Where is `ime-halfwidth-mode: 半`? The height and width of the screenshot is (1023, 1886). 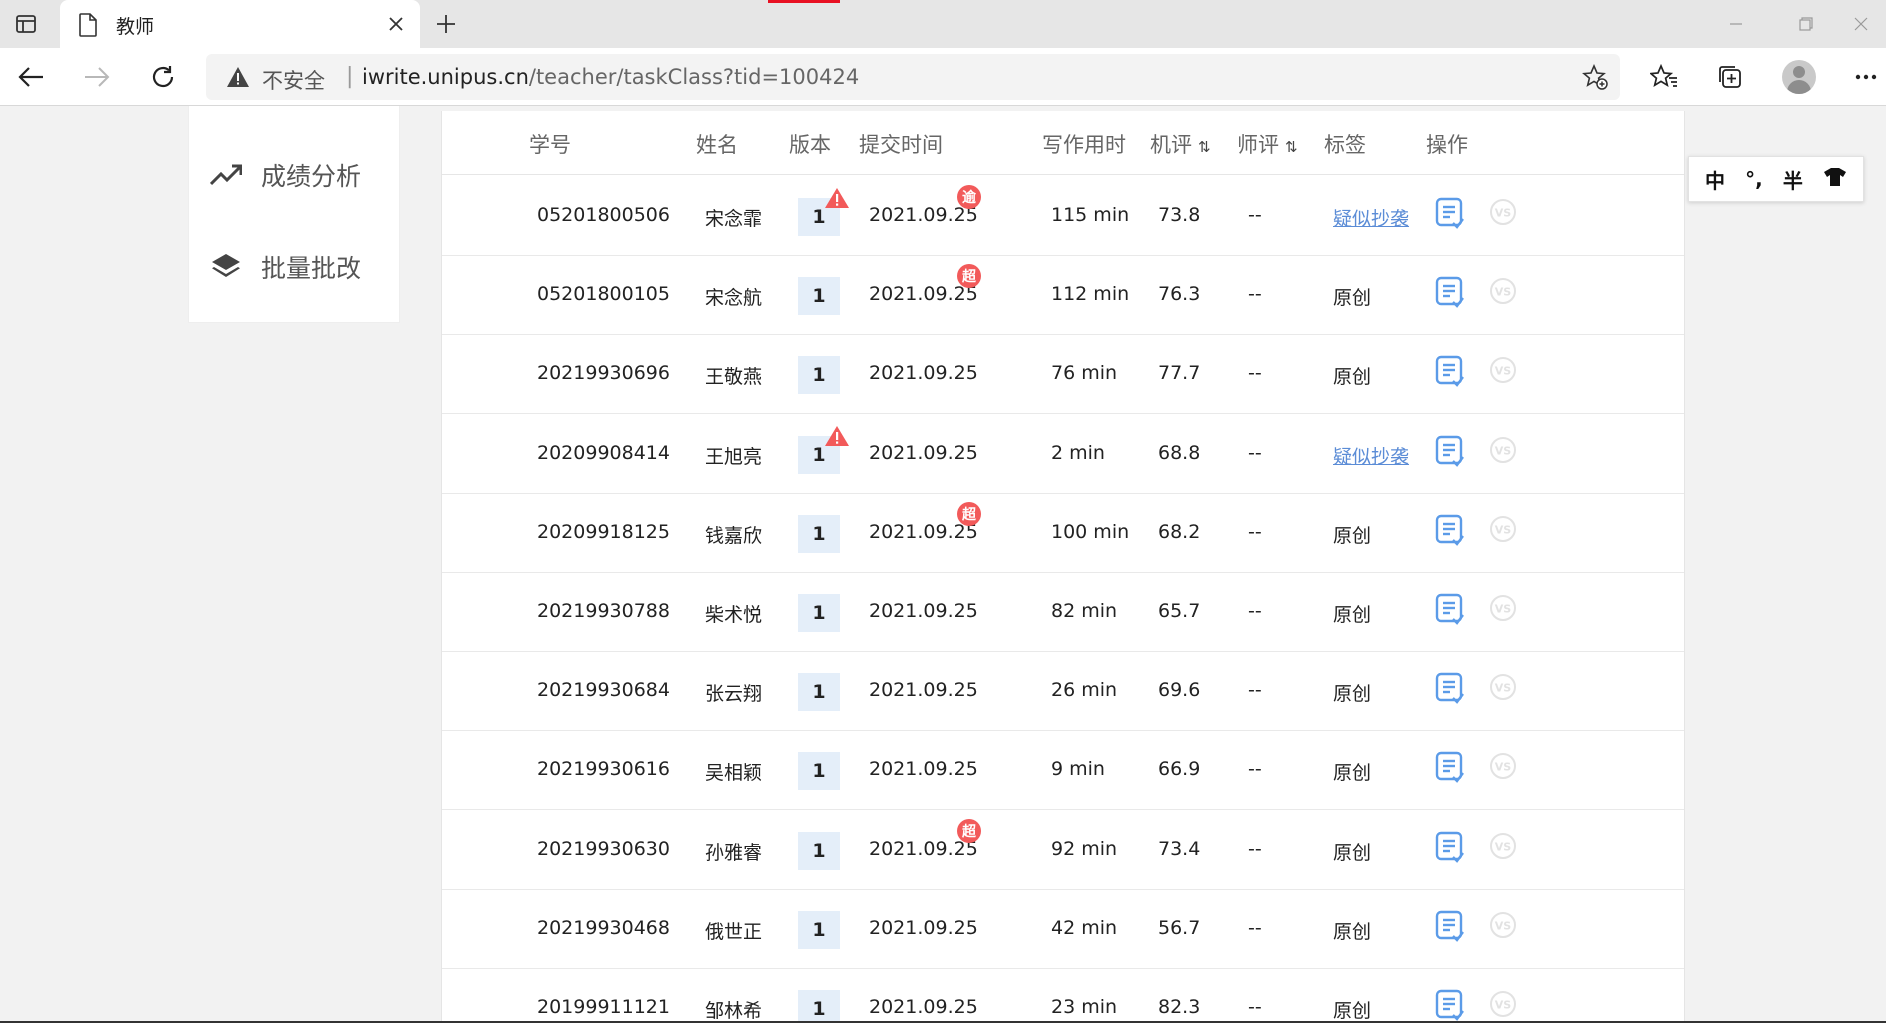
ime-halfwidth-mode: 半 is located at coordinates (1793, 179).